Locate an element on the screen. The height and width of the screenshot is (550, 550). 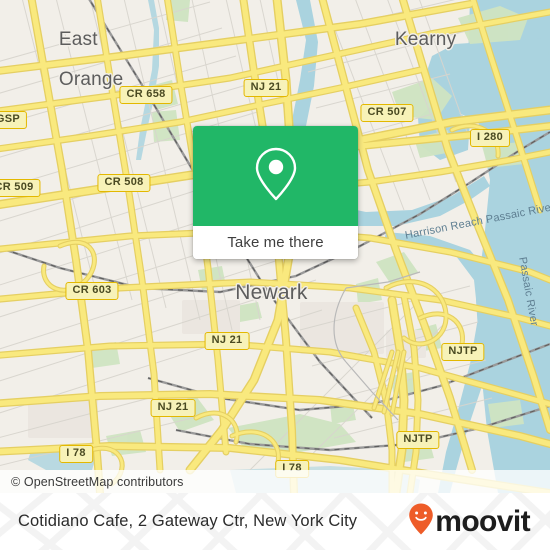
take-me-there-button: Take me there is located at coordinates (275, 242).